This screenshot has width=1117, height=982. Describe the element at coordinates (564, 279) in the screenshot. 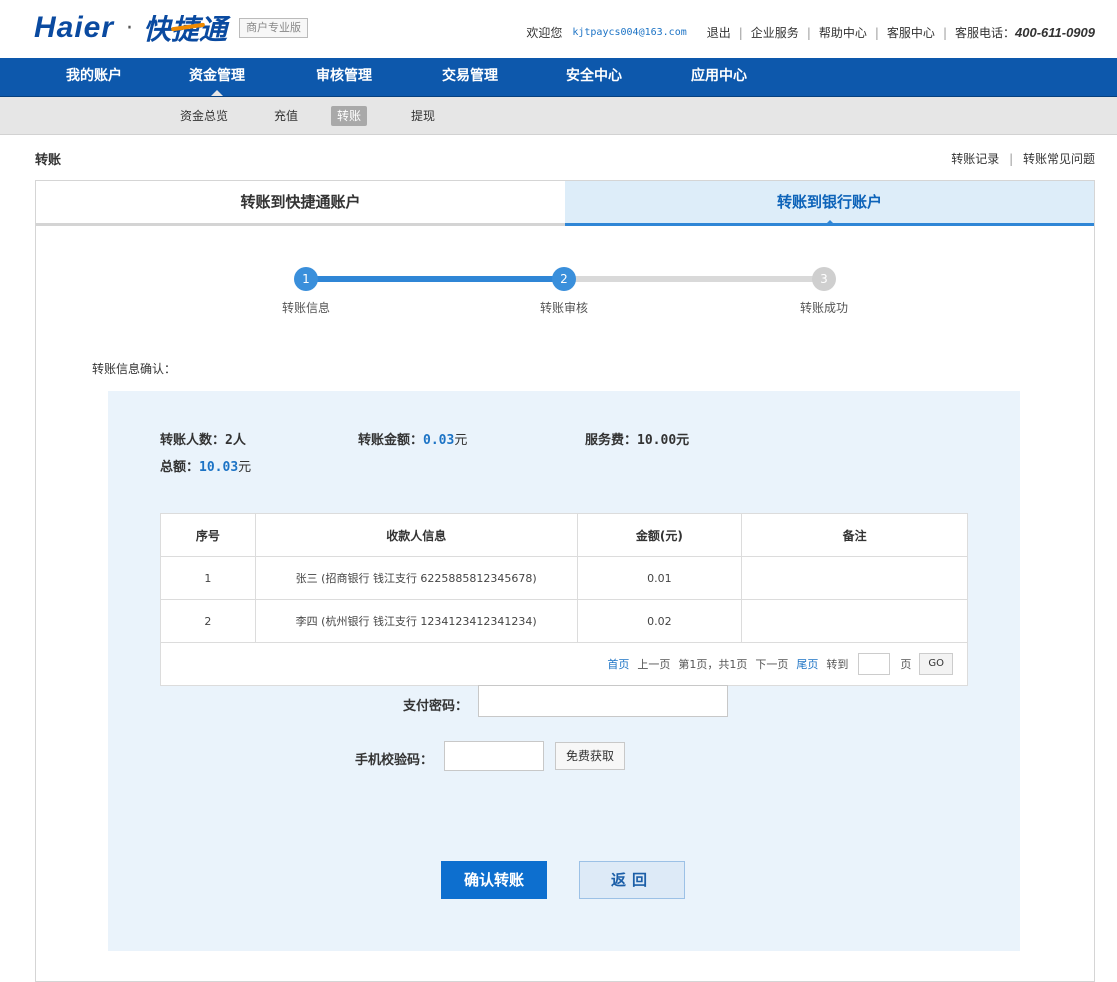

I see `step-2-dot: 2` at that location.